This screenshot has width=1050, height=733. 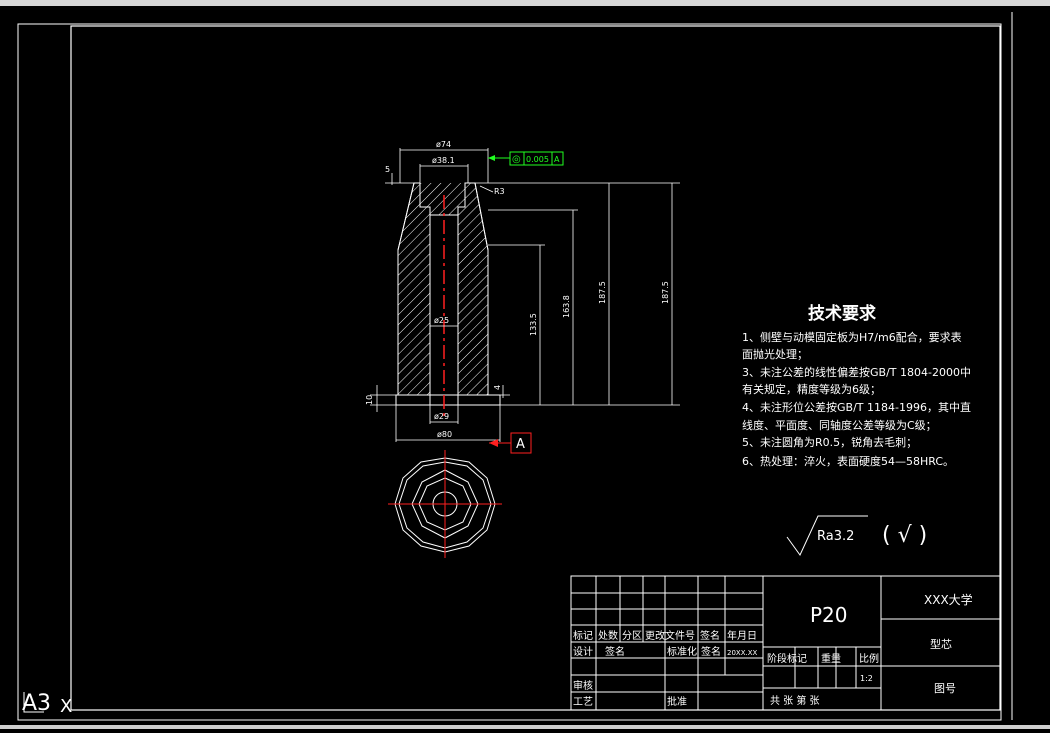 What do you see at coordinates (499, 191) in the screenshot?
I see `dim-r: R3` at bounding box center [499, 191].